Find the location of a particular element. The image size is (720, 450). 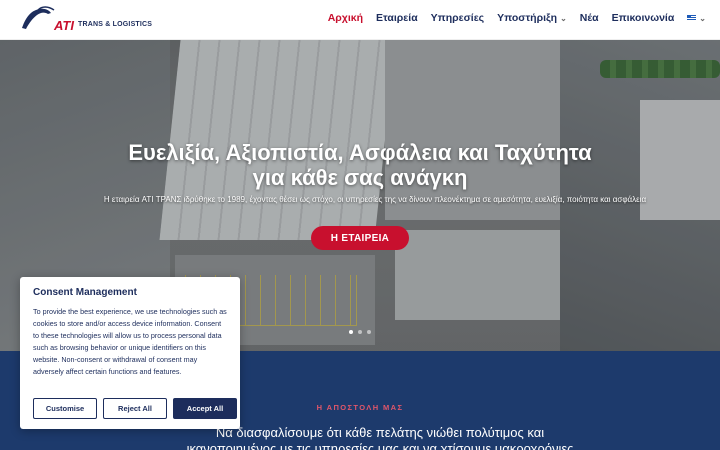

consent-buttons: Customise Reject All Accept All is located at coordinates (135, 408).